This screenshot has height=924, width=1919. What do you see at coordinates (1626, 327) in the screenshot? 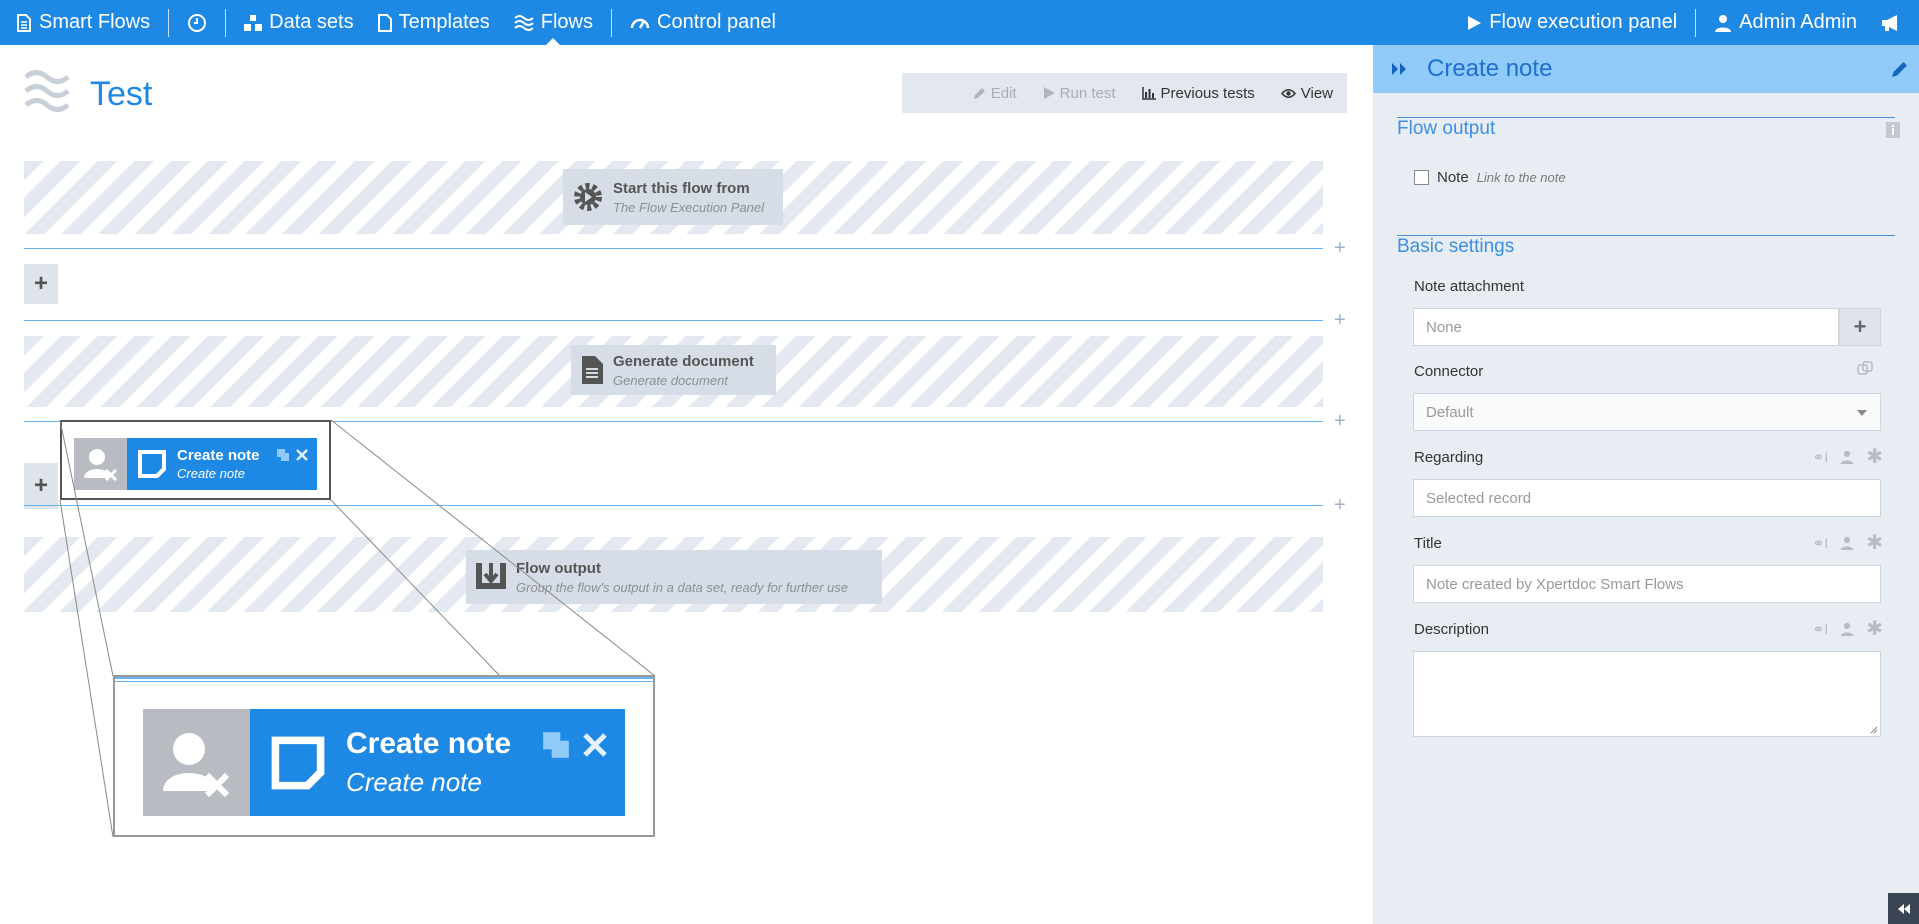
I see `note-attachment-field: None` at bounding box center [1626, 327].